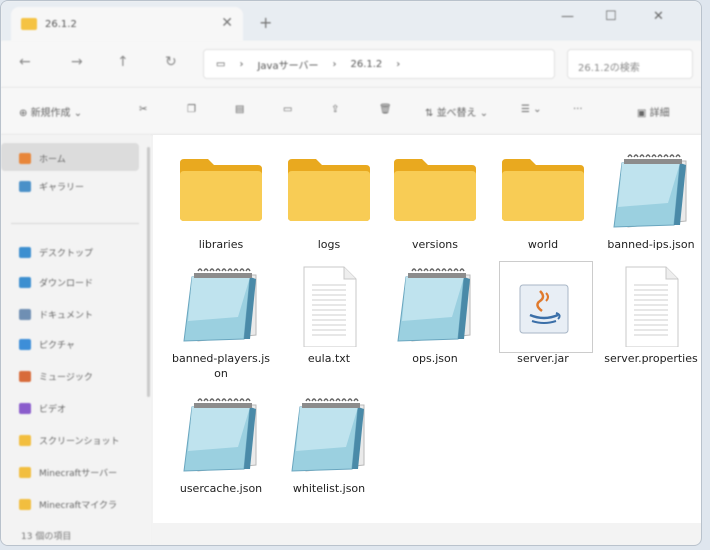 The width and height of the screenshot is (710, 550). I want to click on file-item: server.properties, so click(651, 315).